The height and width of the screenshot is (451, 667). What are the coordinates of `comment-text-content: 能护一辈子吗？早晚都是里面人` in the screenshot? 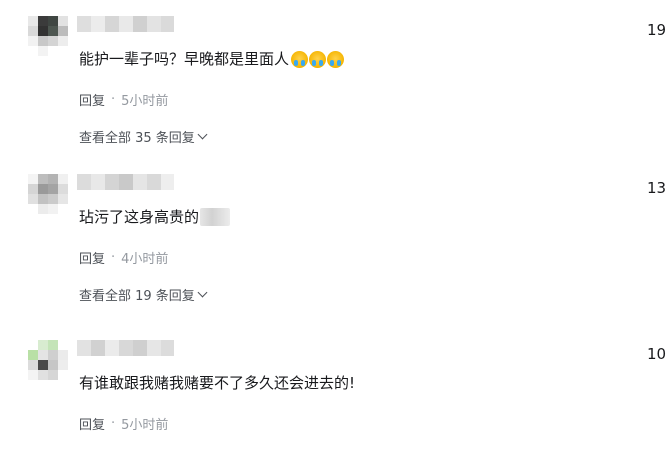 It's located at (184, 59).